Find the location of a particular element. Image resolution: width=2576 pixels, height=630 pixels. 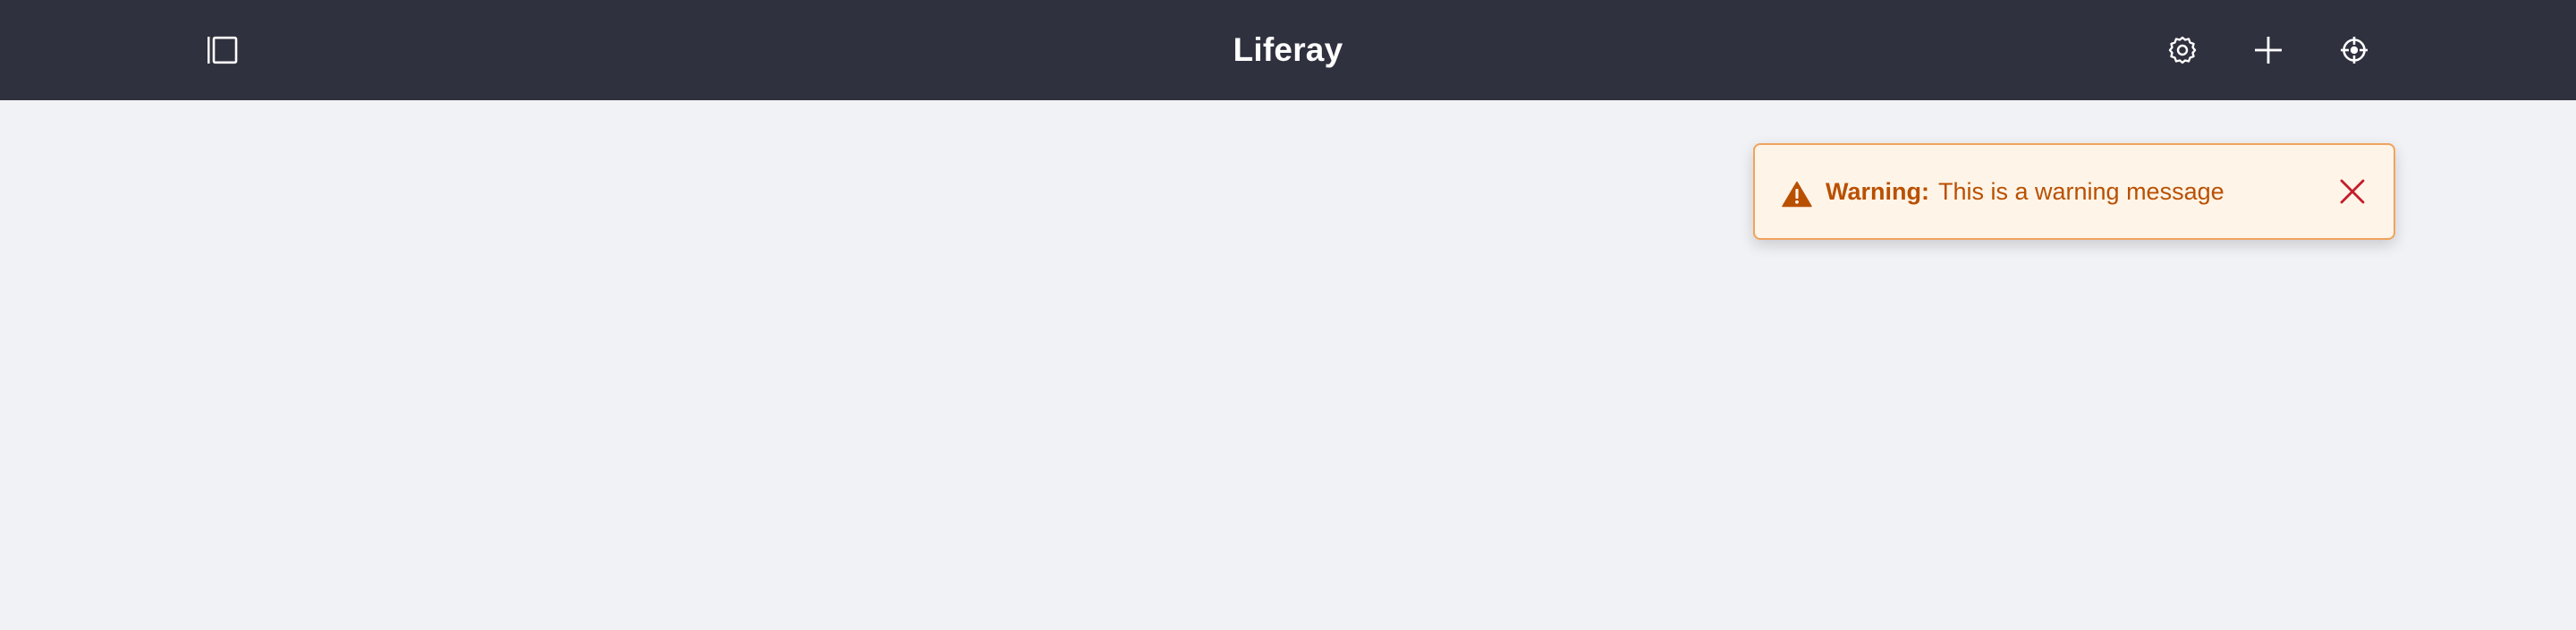

settings-button is located at coordinates (2182, 50).